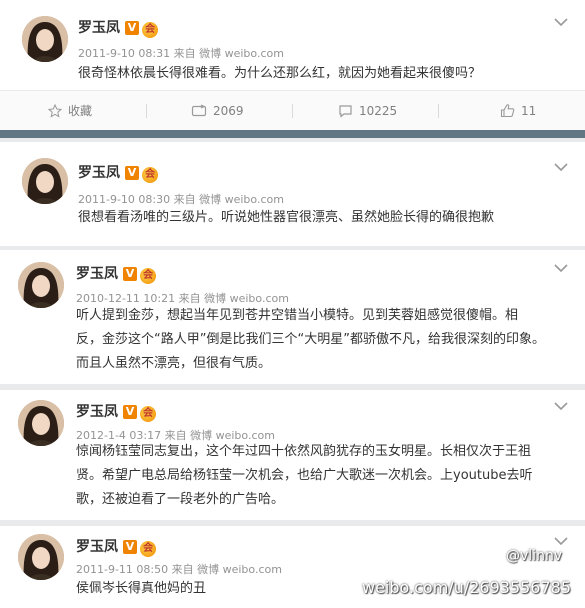  Describe the element at coordinates (534, 556) in the screenshot. I see `watermark-handle: @vlinnv` at that location.